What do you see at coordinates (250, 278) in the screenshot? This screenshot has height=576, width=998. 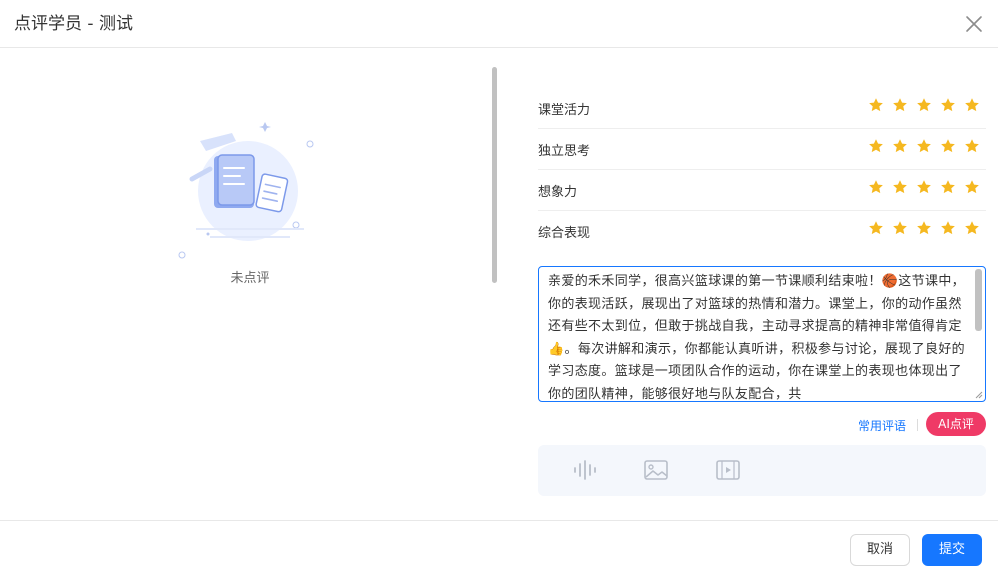 I see `empty-status-label: 未点评` at bounding box center [250, 278].